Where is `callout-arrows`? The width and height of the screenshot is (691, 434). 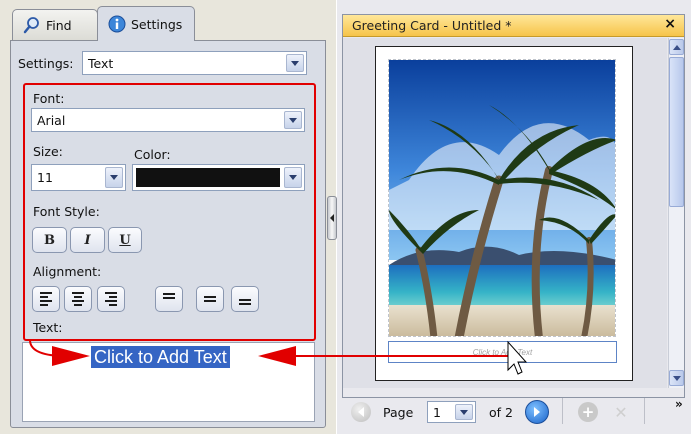 callout-arrows is located at coordinates (268, 352).